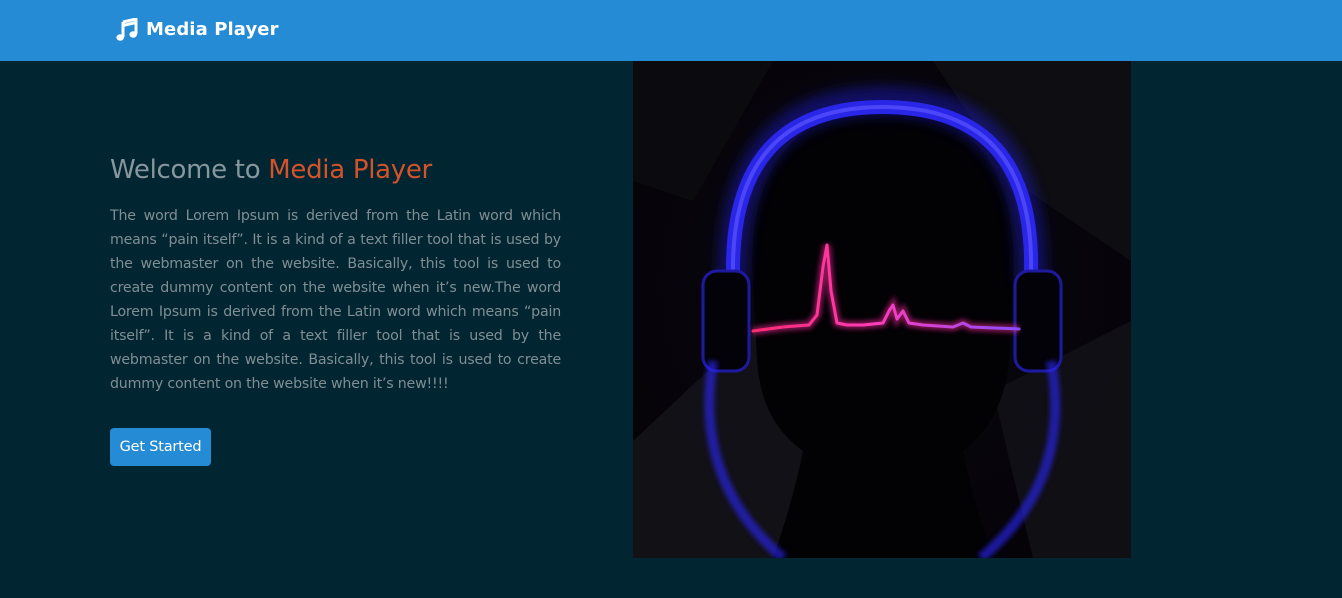 The width and height of the screenshot is (1342, 598). Describe the element at coordinates (212, 29) in the screenshot. I see `brand-label: Media Player` at that location.